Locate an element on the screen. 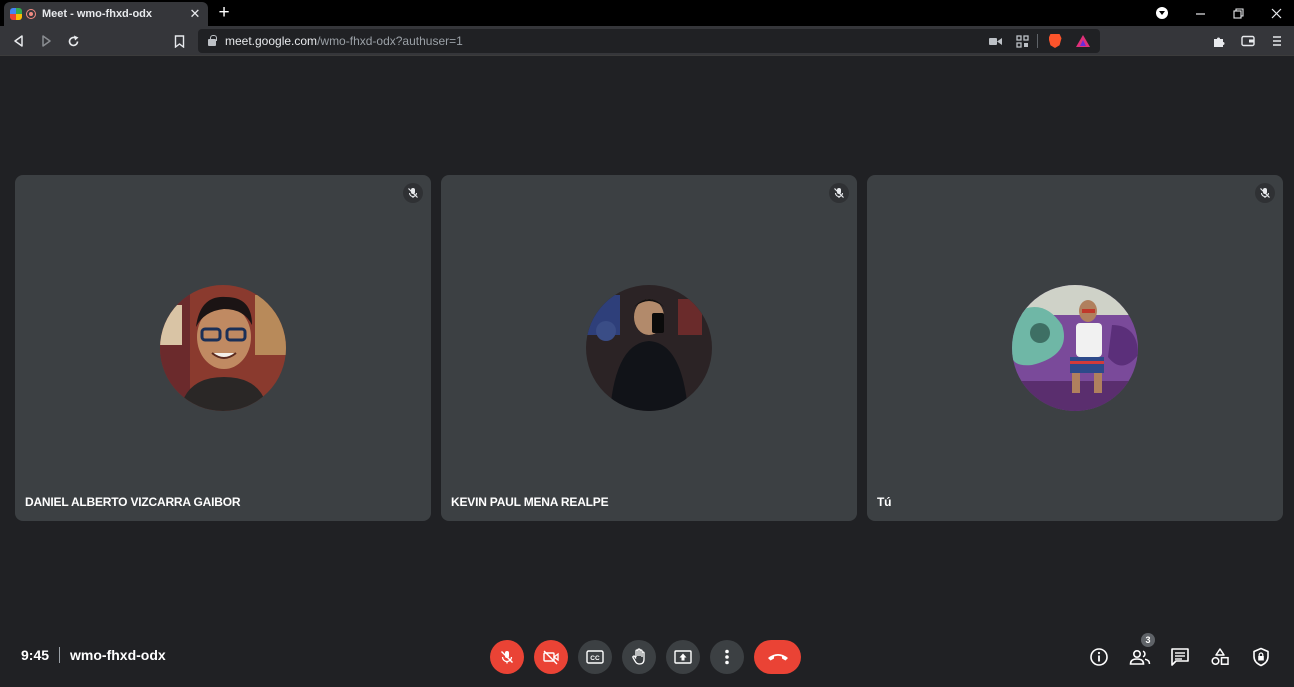  participant-name: DANIEL ALBERTO VIZCARRA GAIBOR is located at coordinates (133, 502).